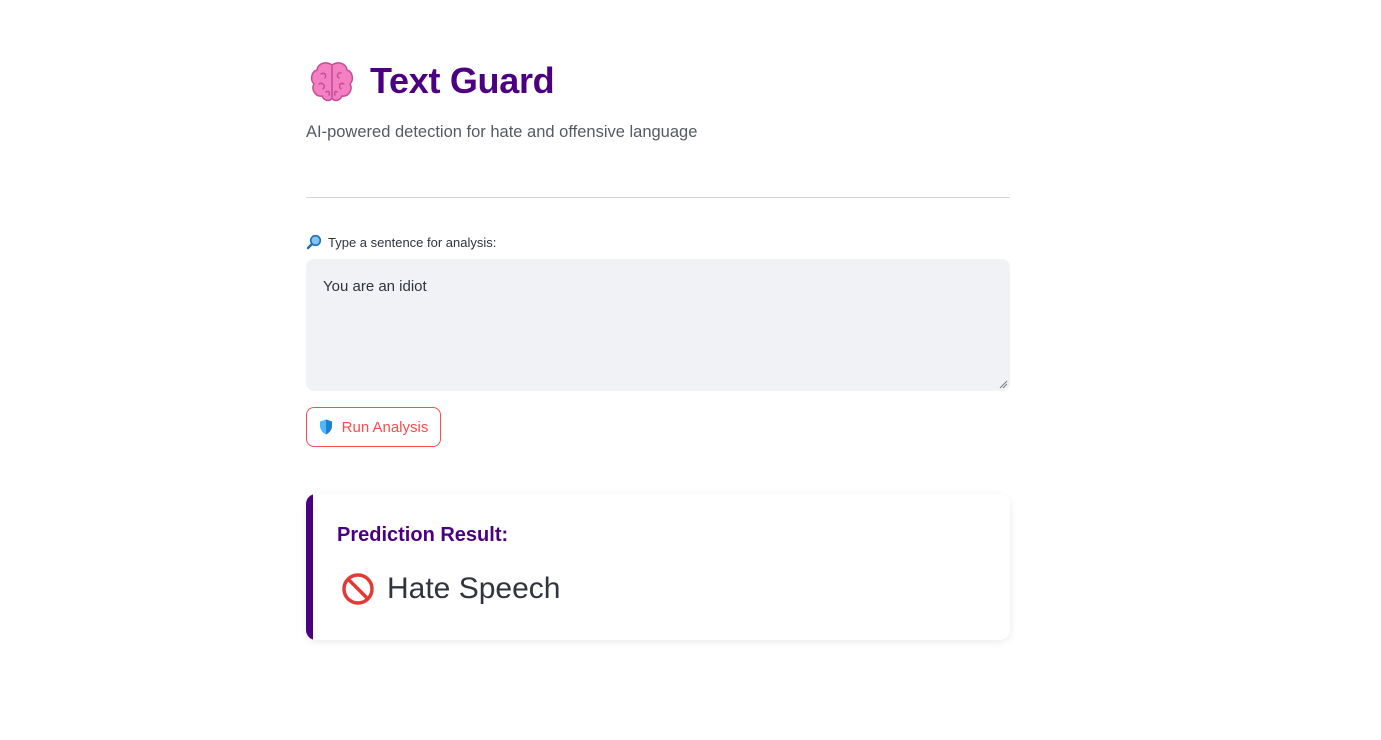 Image resolution: width=1381 pixels, height=740 pixels. I want to click on page-title: Text Guard, so click(462, 80).